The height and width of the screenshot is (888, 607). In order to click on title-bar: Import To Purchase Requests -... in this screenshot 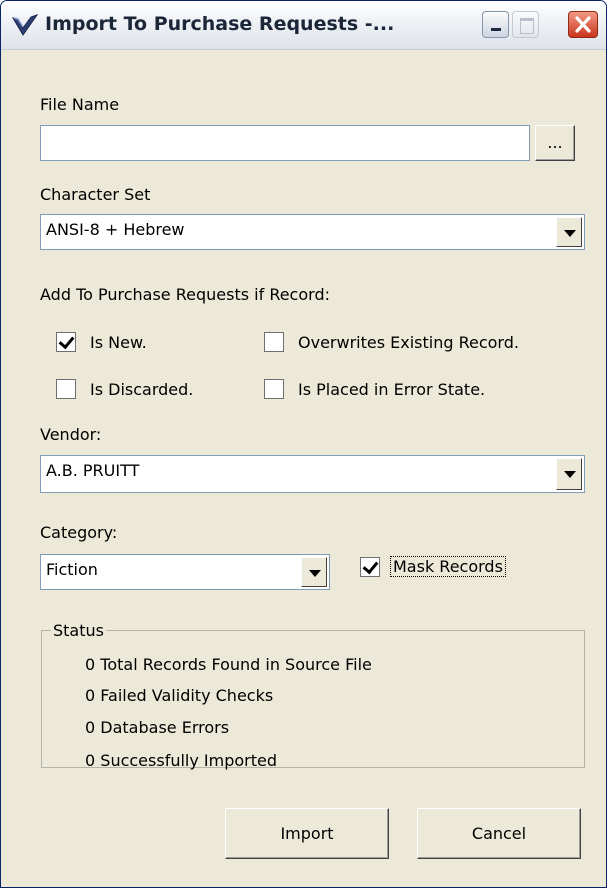, I will do `click(303, 25)`.